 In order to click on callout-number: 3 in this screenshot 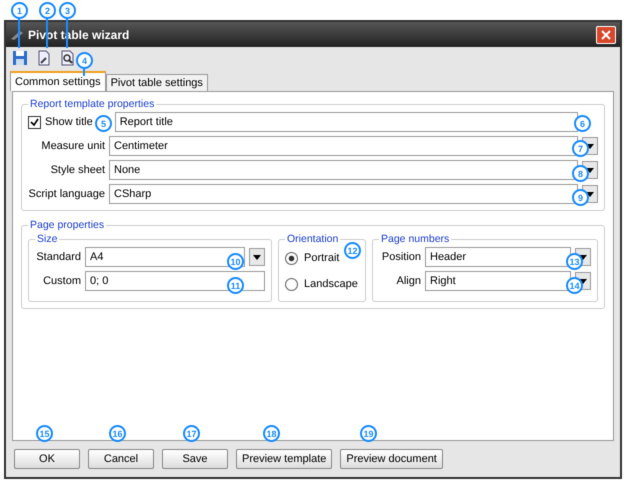, I will do `click(67, 10)`.